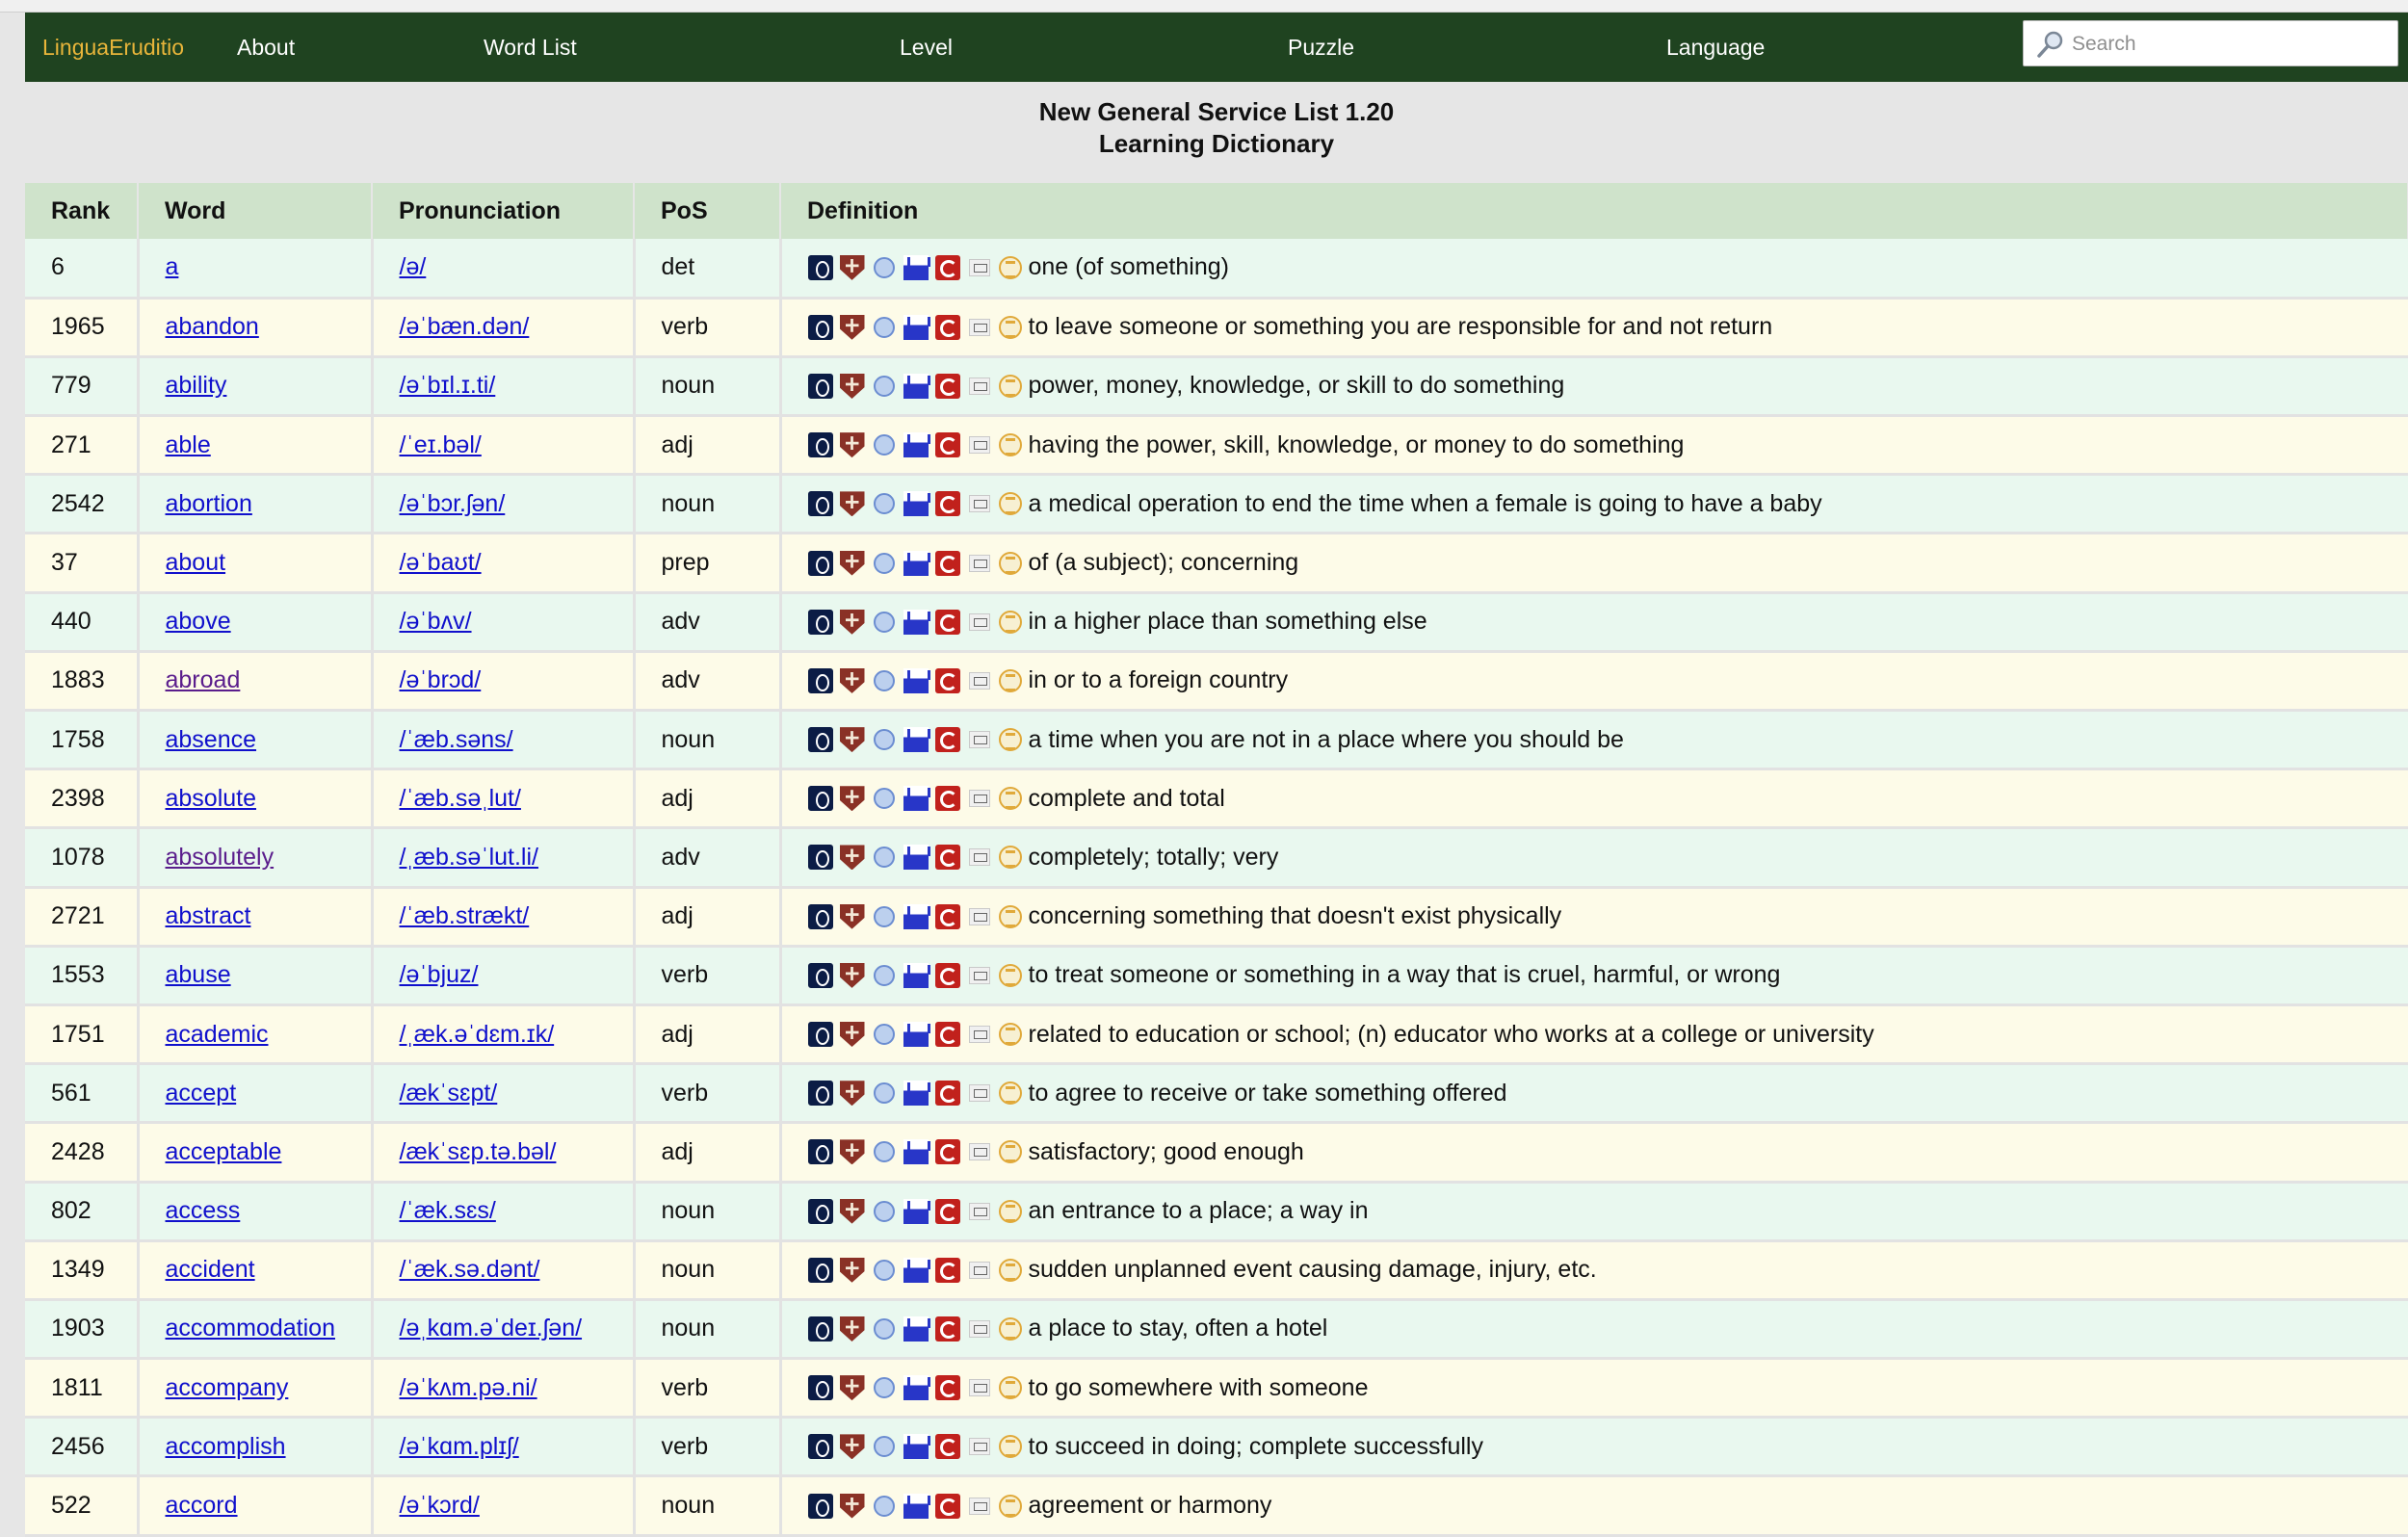  I want to click on word-link: absence, so click(211, 739).